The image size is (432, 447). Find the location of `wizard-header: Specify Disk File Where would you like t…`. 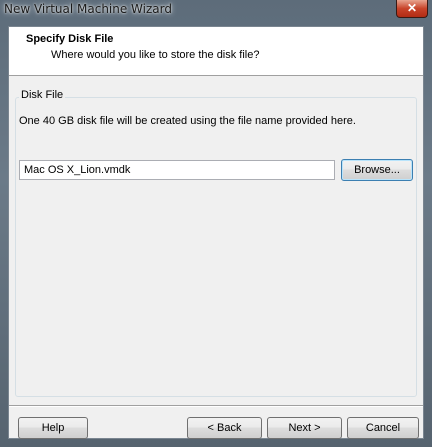

wizard-header: Specify Disk File Where would you like t… is located at coordinates (216, 51).